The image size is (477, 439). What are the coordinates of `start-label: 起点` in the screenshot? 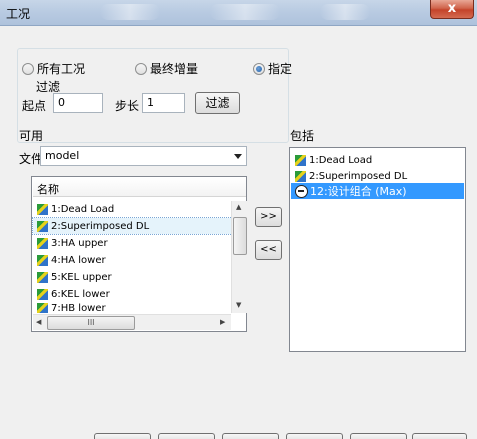 It's located at (34, 106).